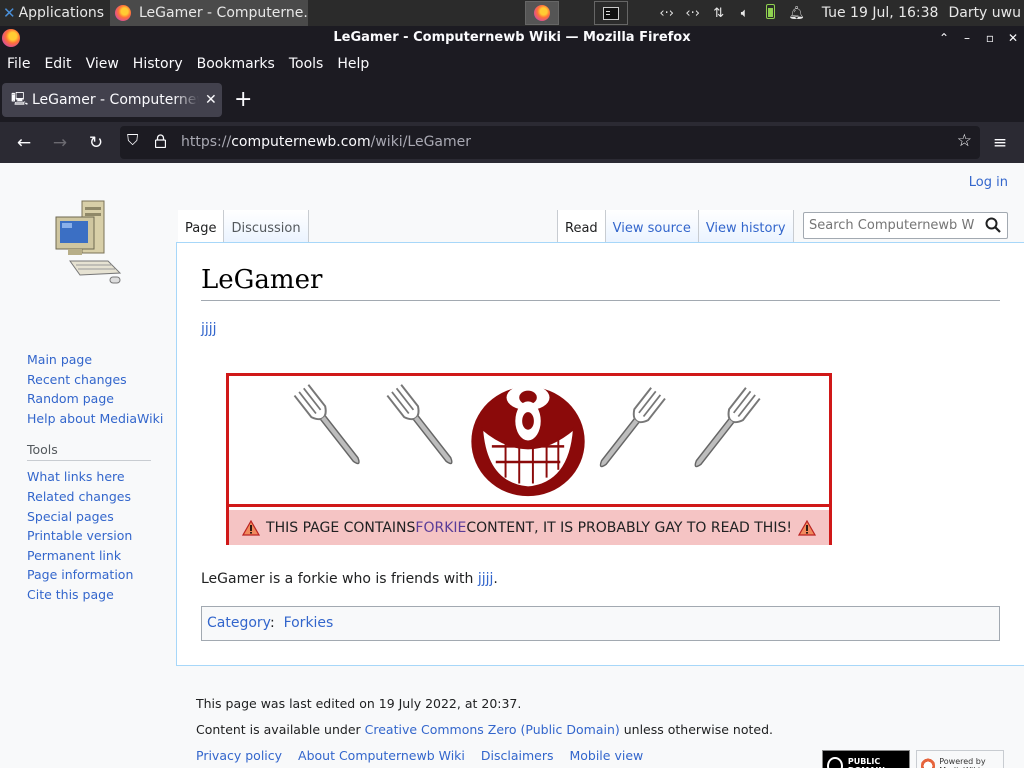 The width and height of the screenshot is (1024, 768). What do you see at coordinates (652, 226) in the screenshot?
I see `tab-view-source: View source` at bounding box center [652, 226].